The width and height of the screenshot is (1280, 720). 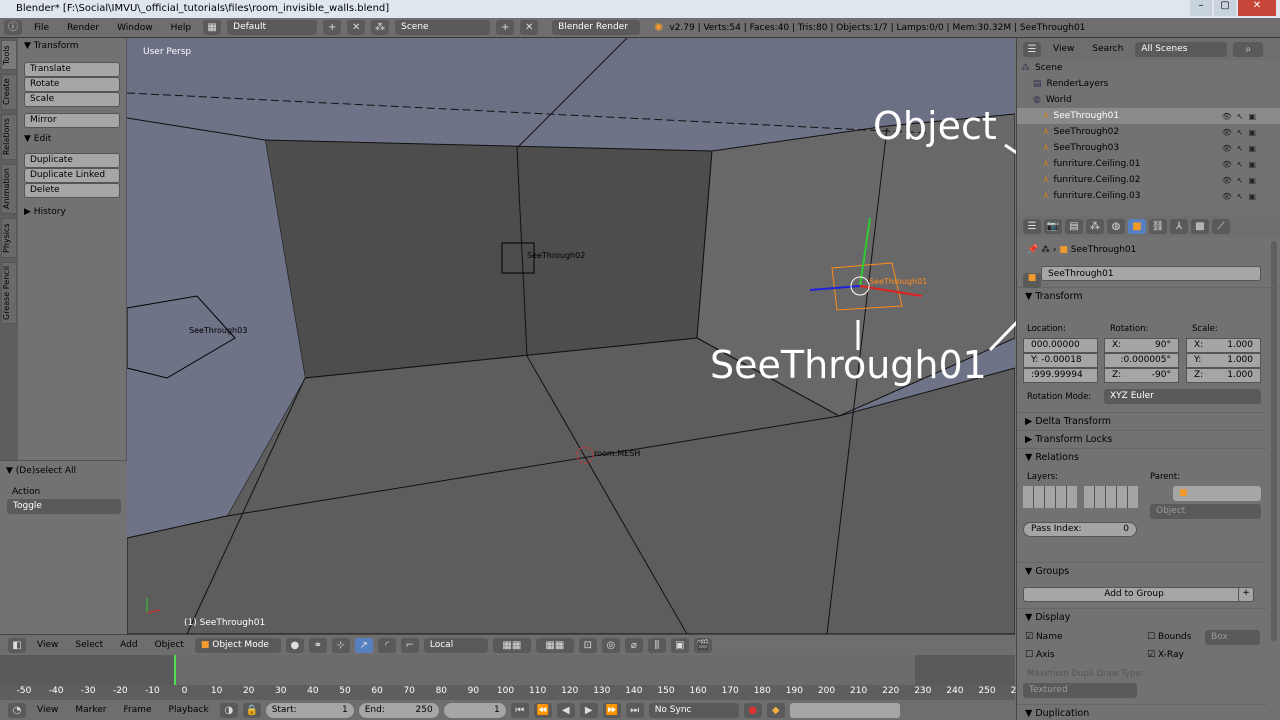 I want to click on properties-editor-icon: ☰, so click(x=1032, y=226).